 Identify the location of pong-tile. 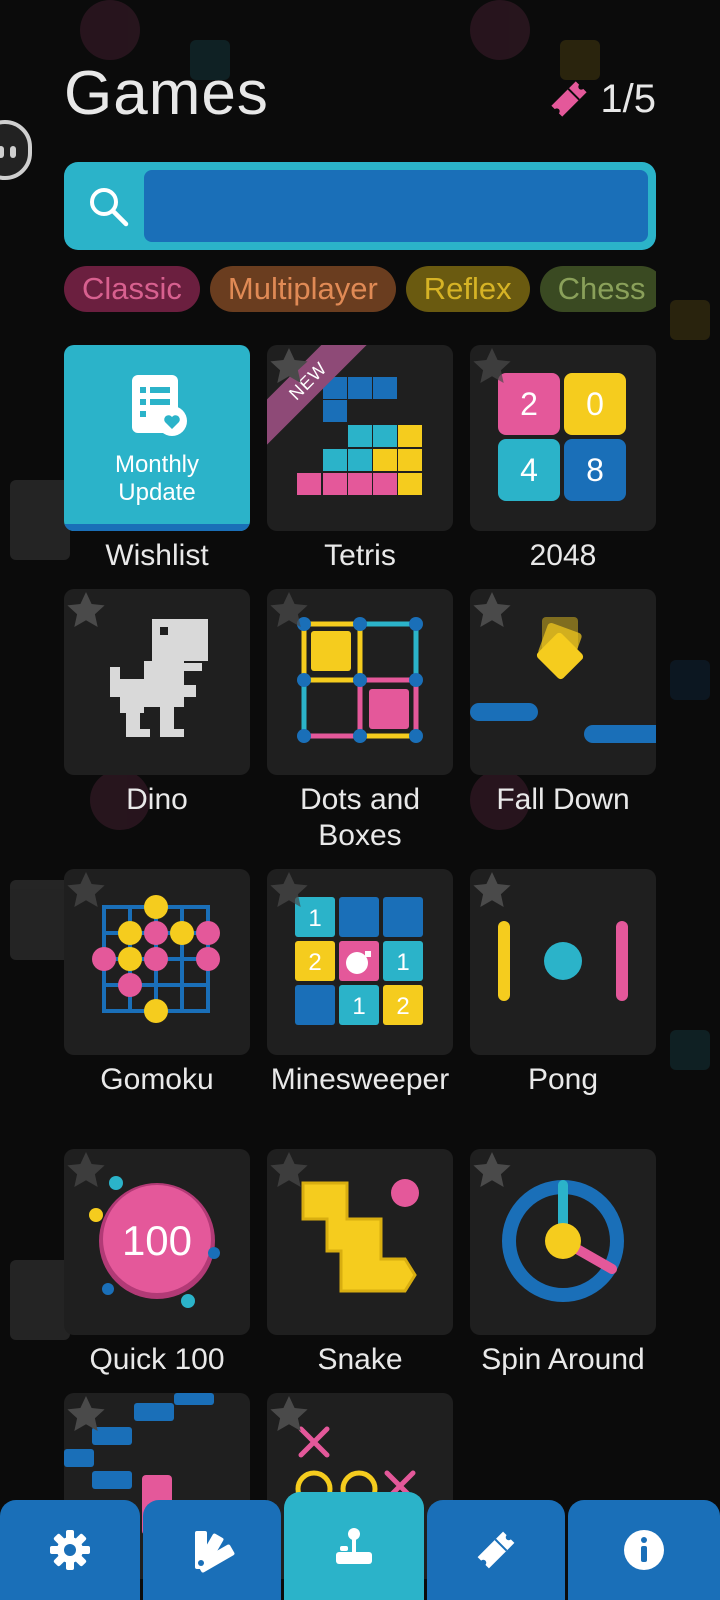
(563, 962).